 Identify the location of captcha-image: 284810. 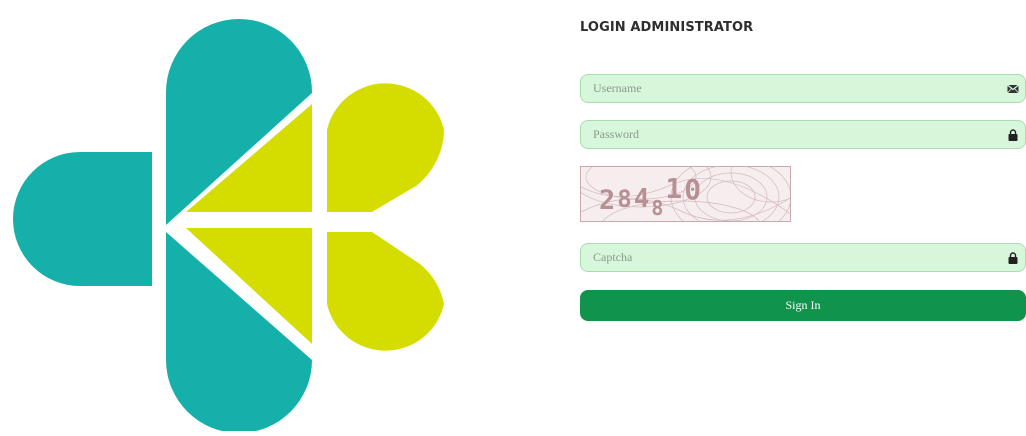
(685, 194).